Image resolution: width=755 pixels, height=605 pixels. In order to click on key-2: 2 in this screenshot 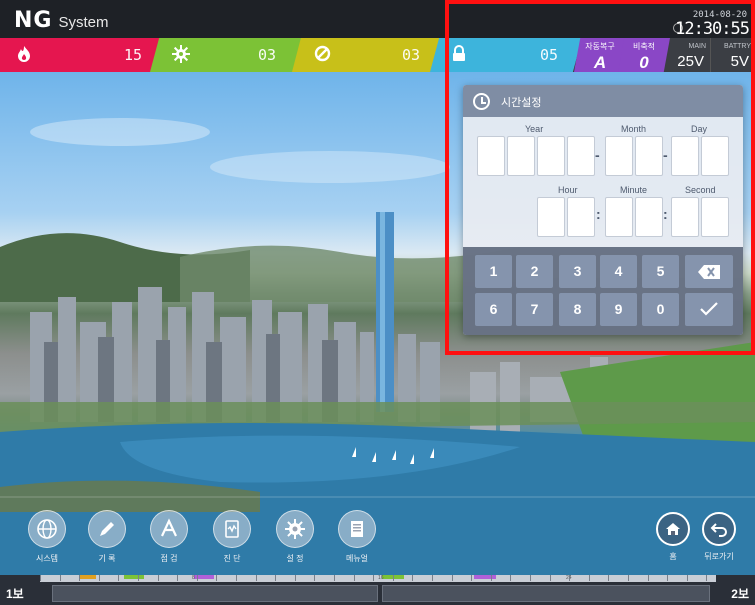, I will do `click(534, 271)`.